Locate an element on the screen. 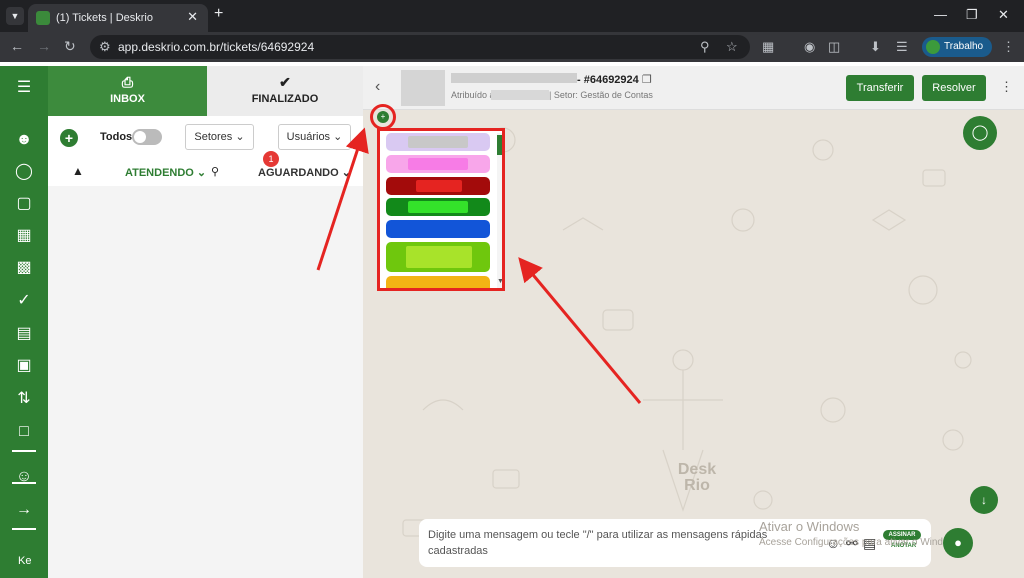  scroll-down-arrow-icon: ▼ is located at coordinates (499, 281).